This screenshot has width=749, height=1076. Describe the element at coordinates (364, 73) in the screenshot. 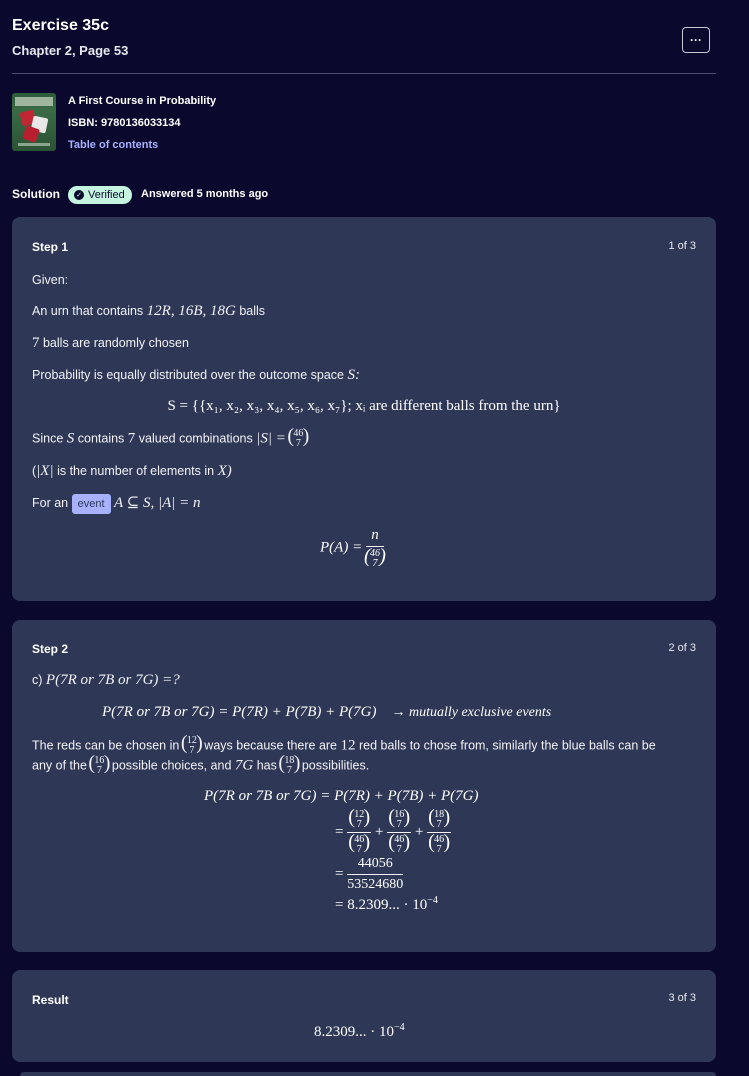

I see `header-divider` at that location.